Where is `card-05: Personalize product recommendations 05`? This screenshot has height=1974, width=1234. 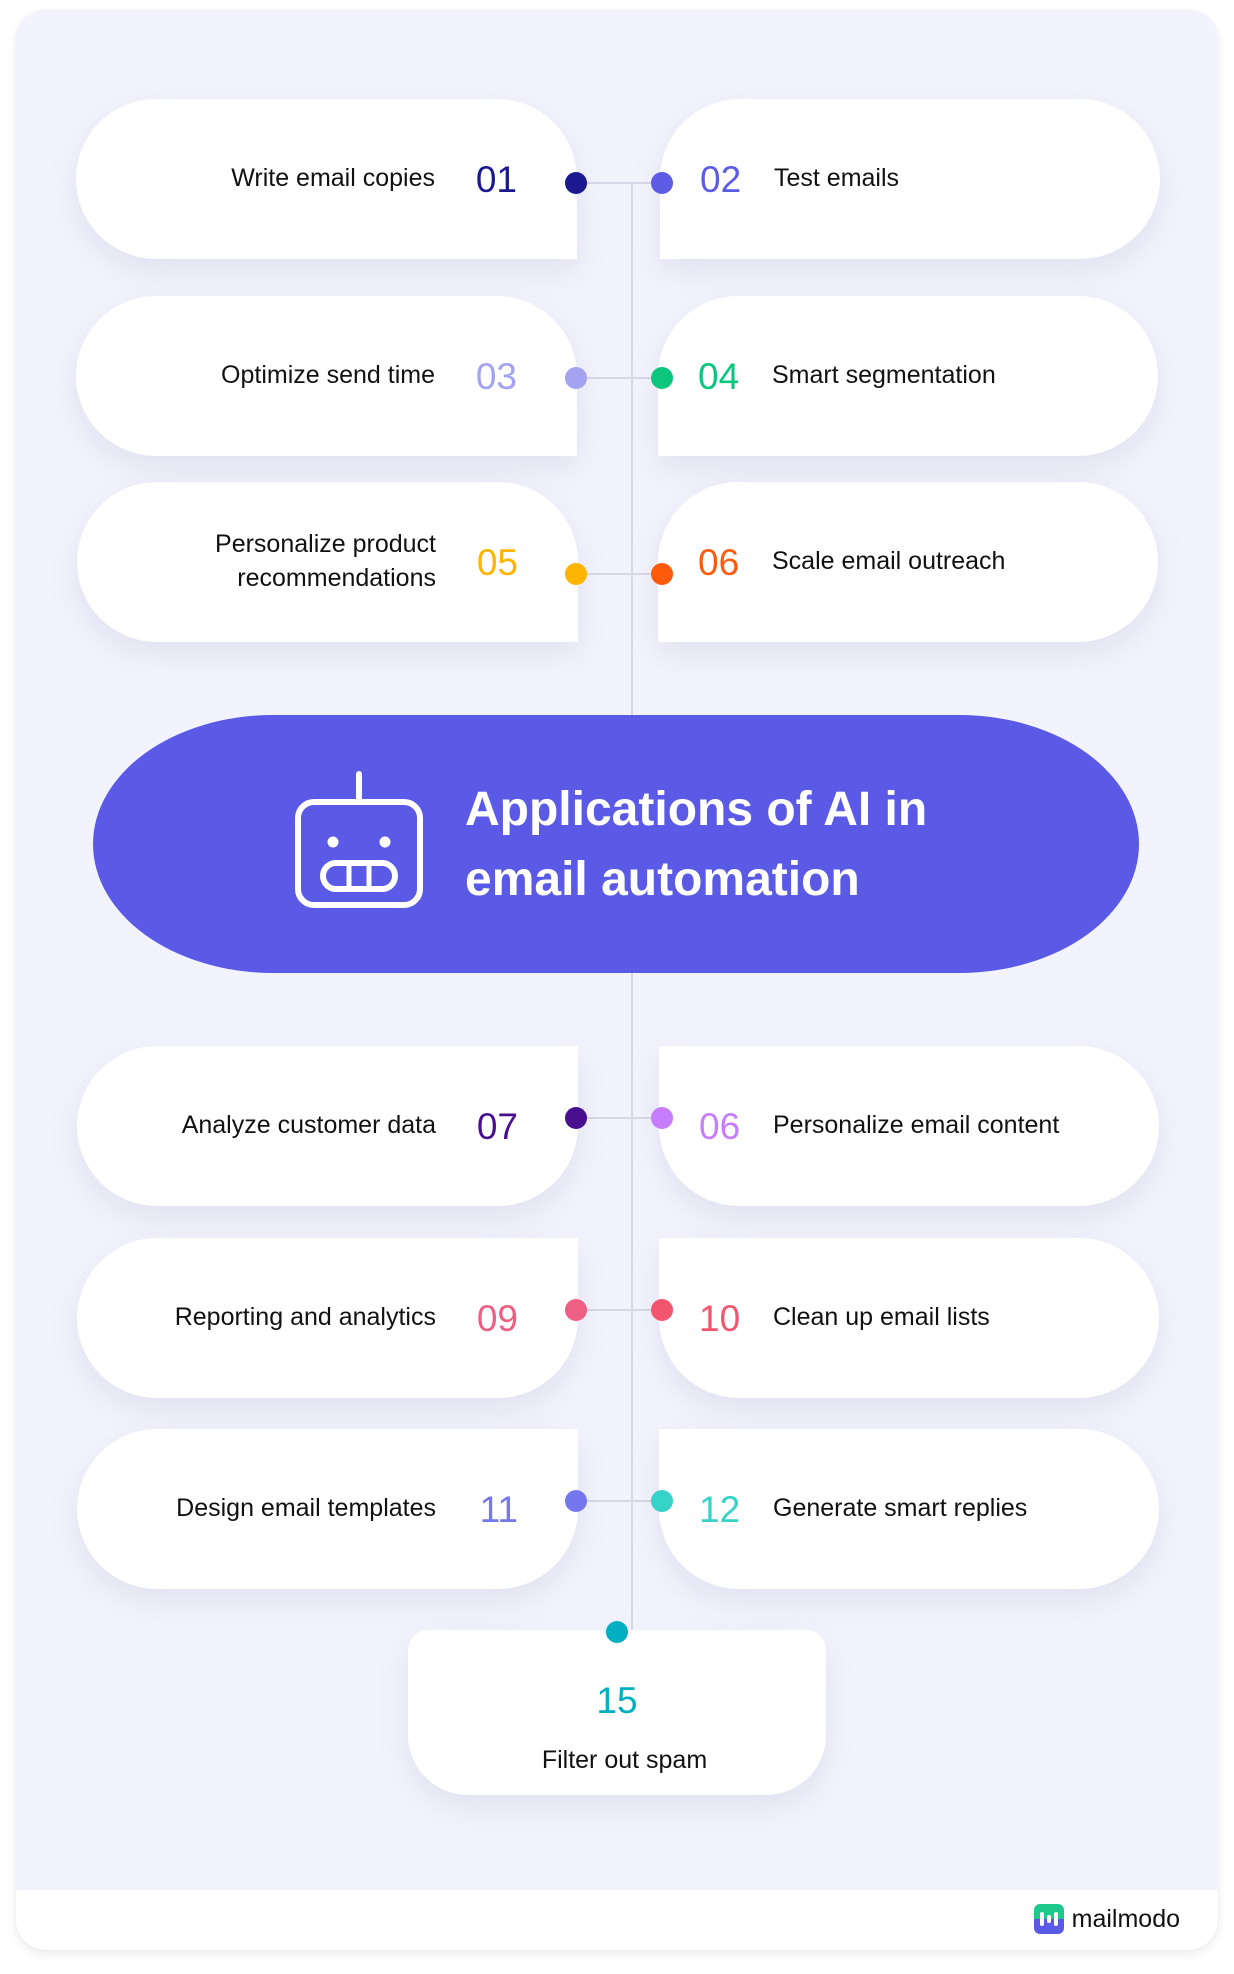 card-05: Personalize product recommendations 05 is located at coordinates (327, 562).